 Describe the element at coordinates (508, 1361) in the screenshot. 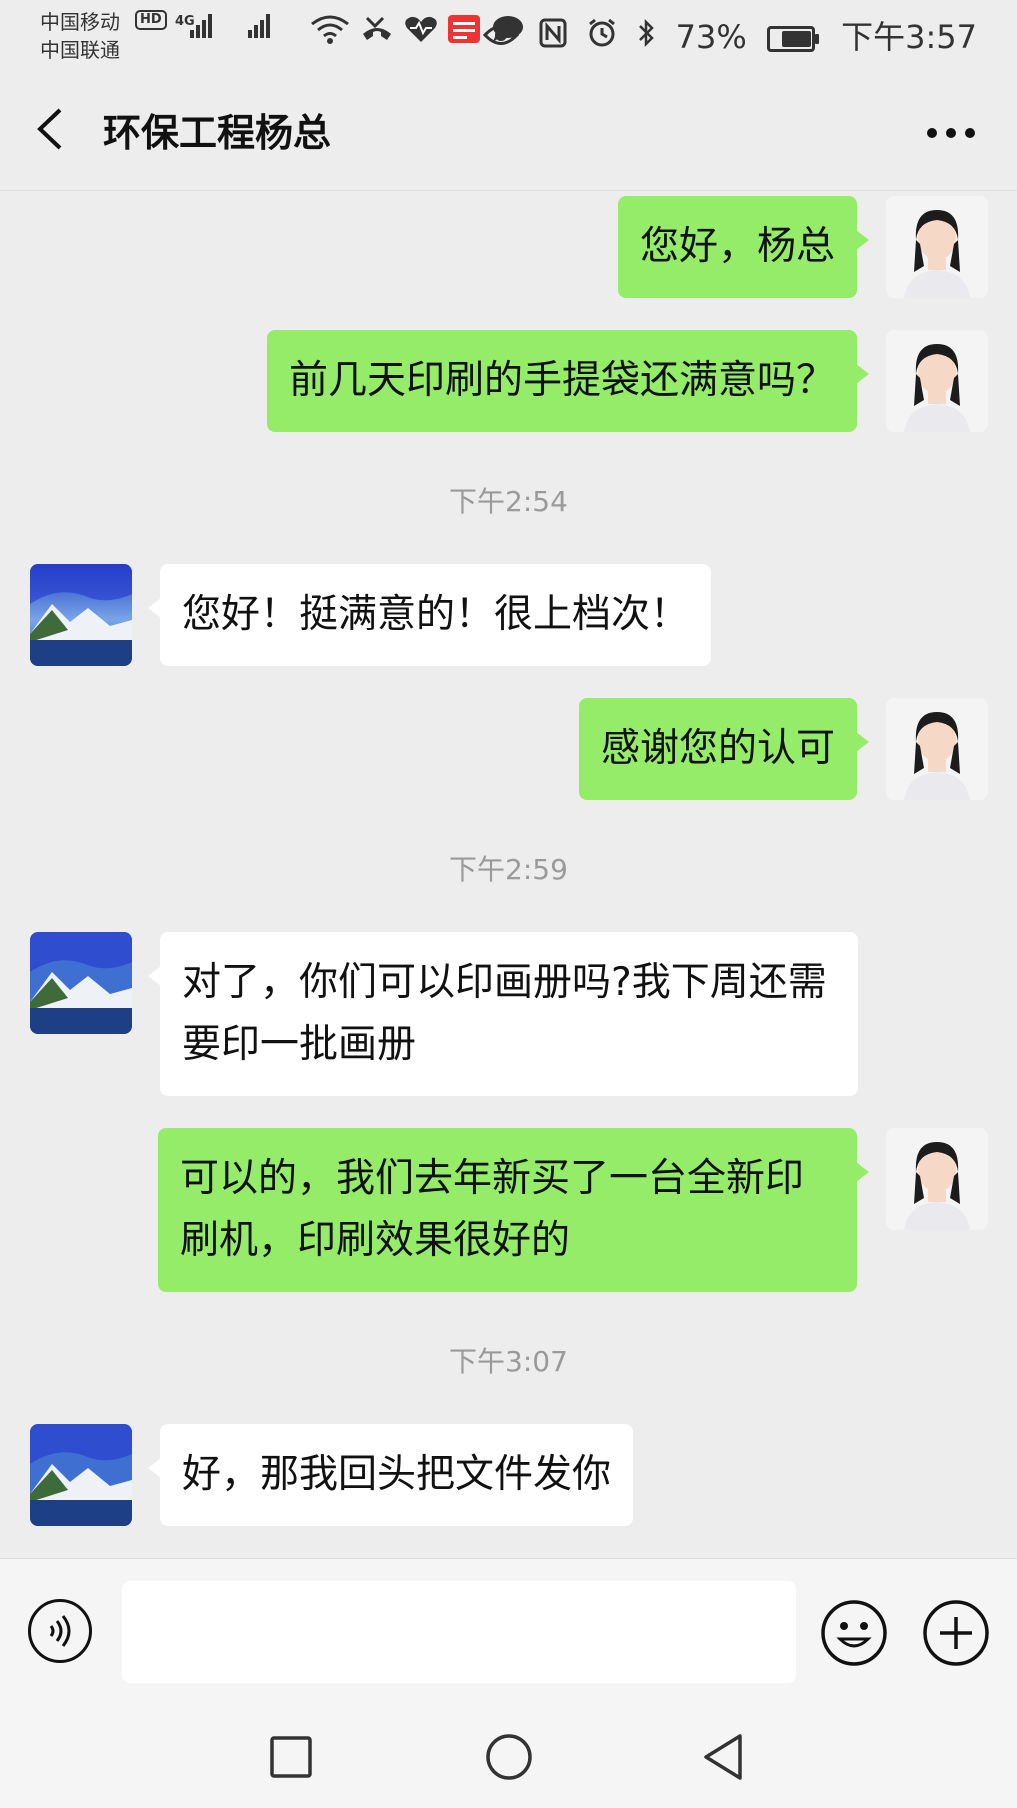

I see `timestamp: 下午3:07` at that location.